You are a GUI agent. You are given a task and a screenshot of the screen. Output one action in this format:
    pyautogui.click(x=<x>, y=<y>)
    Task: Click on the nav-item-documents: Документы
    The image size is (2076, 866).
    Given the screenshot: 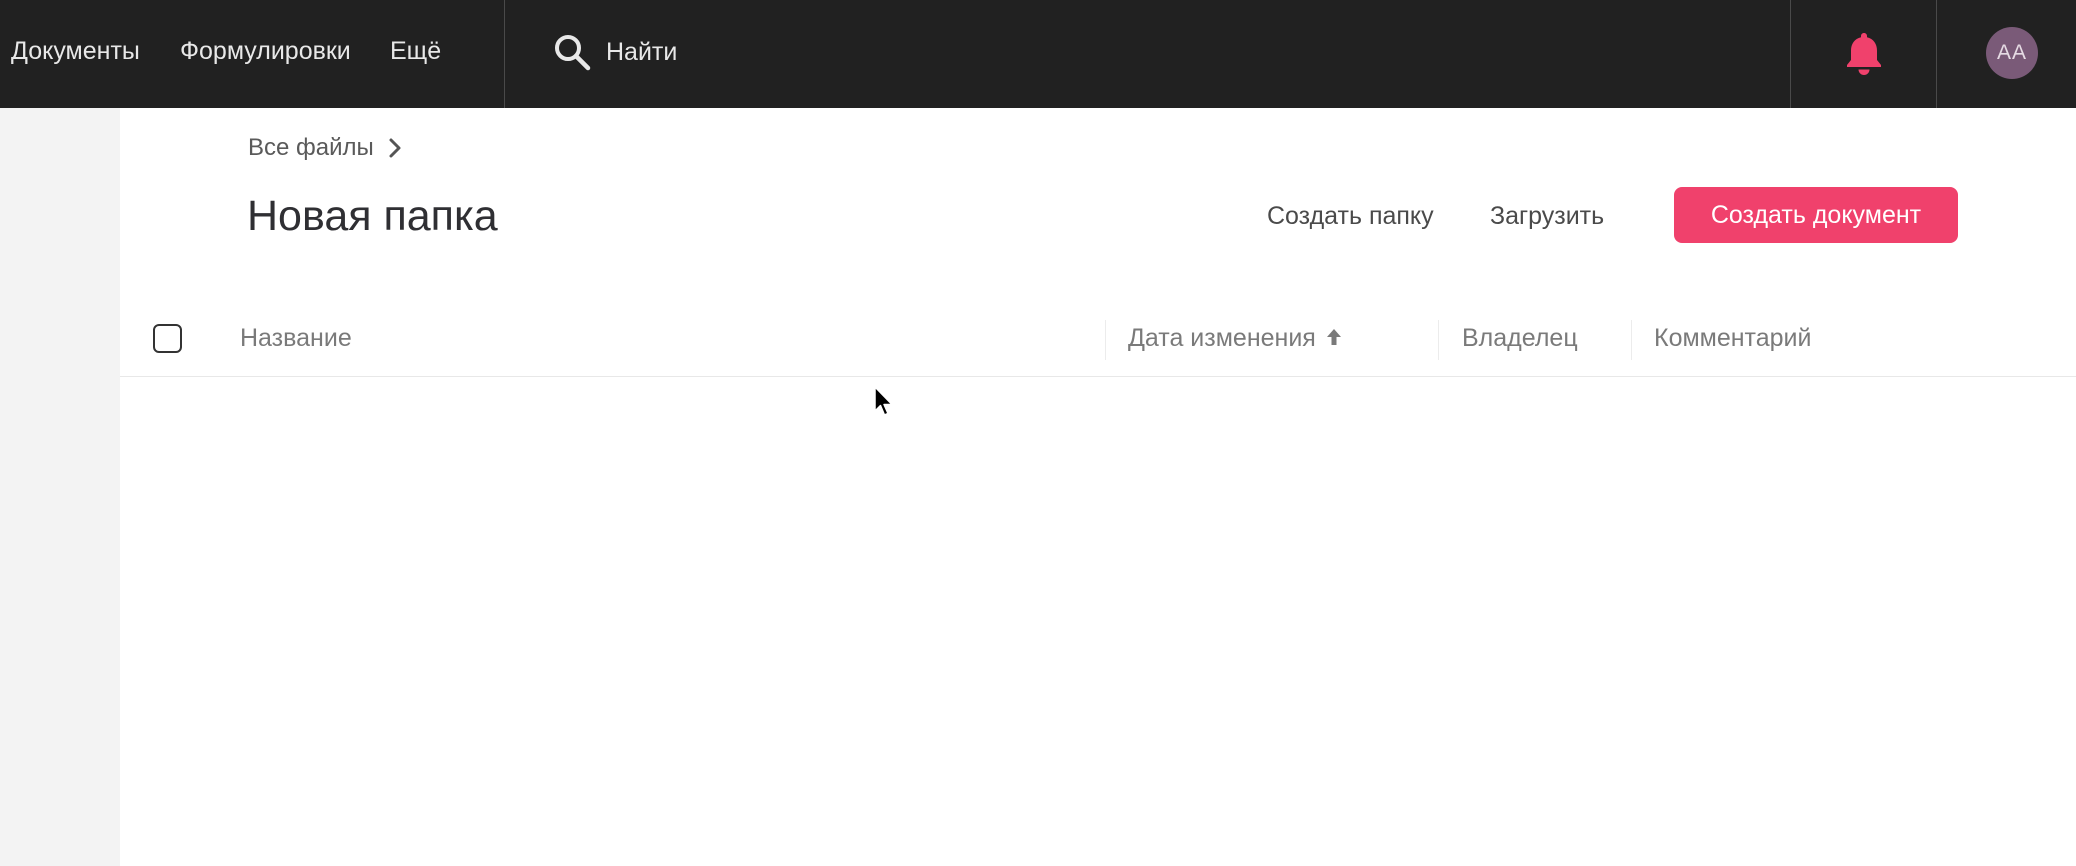 What is the action you would take?
    pyautogui.click(x=75, y=51)
    